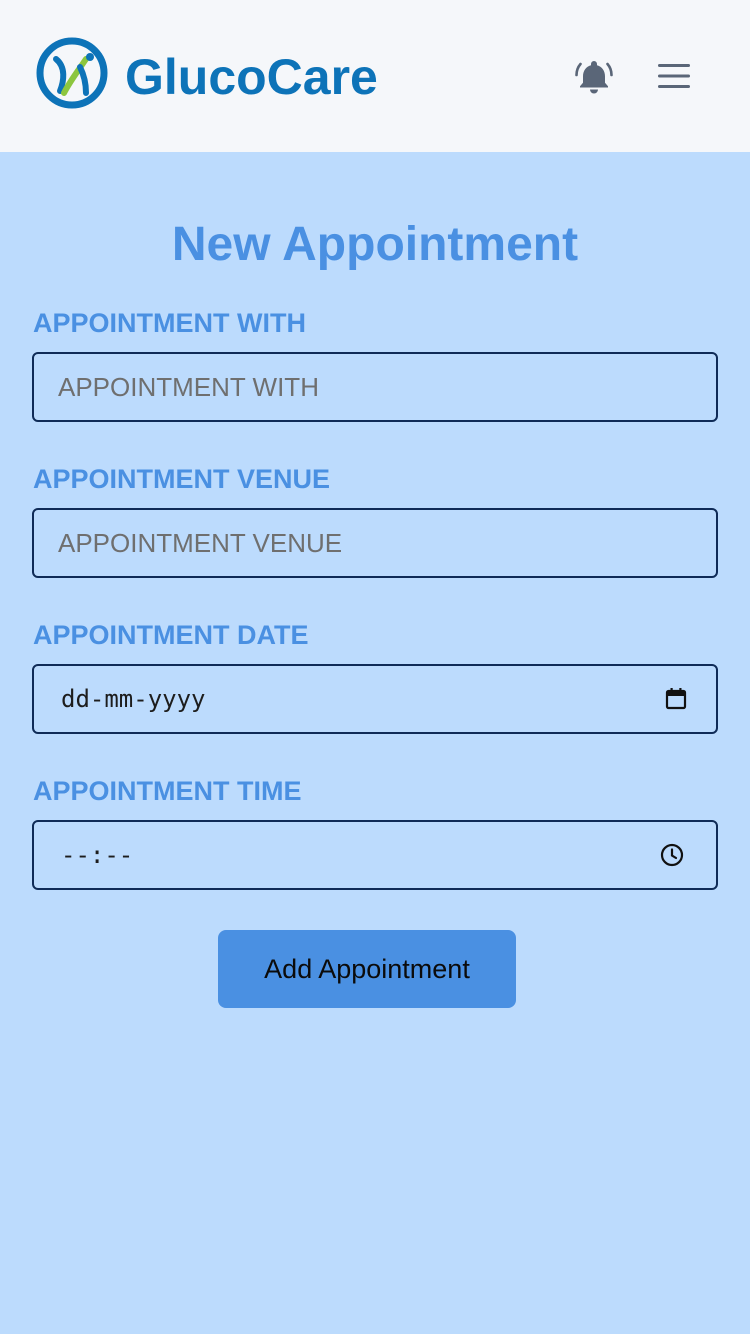 The height and width of the screenshot is (1334, 750). Describe the element at coordinates (367, 969) in the screenshot. I see `add-appointment-button: Add Appointment` at that location.